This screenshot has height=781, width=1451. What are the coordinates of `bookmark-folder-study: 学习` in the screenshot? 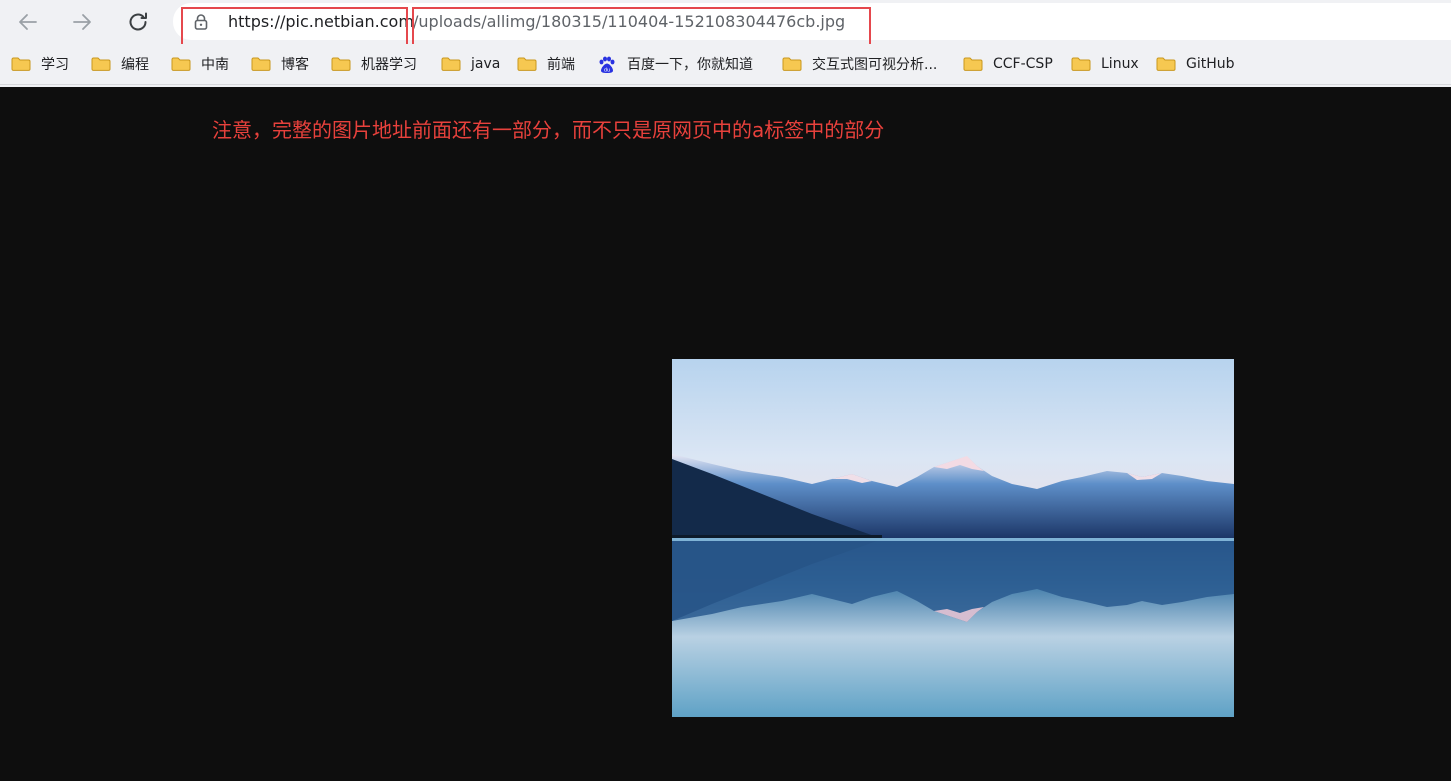 It's located at (40, 64).